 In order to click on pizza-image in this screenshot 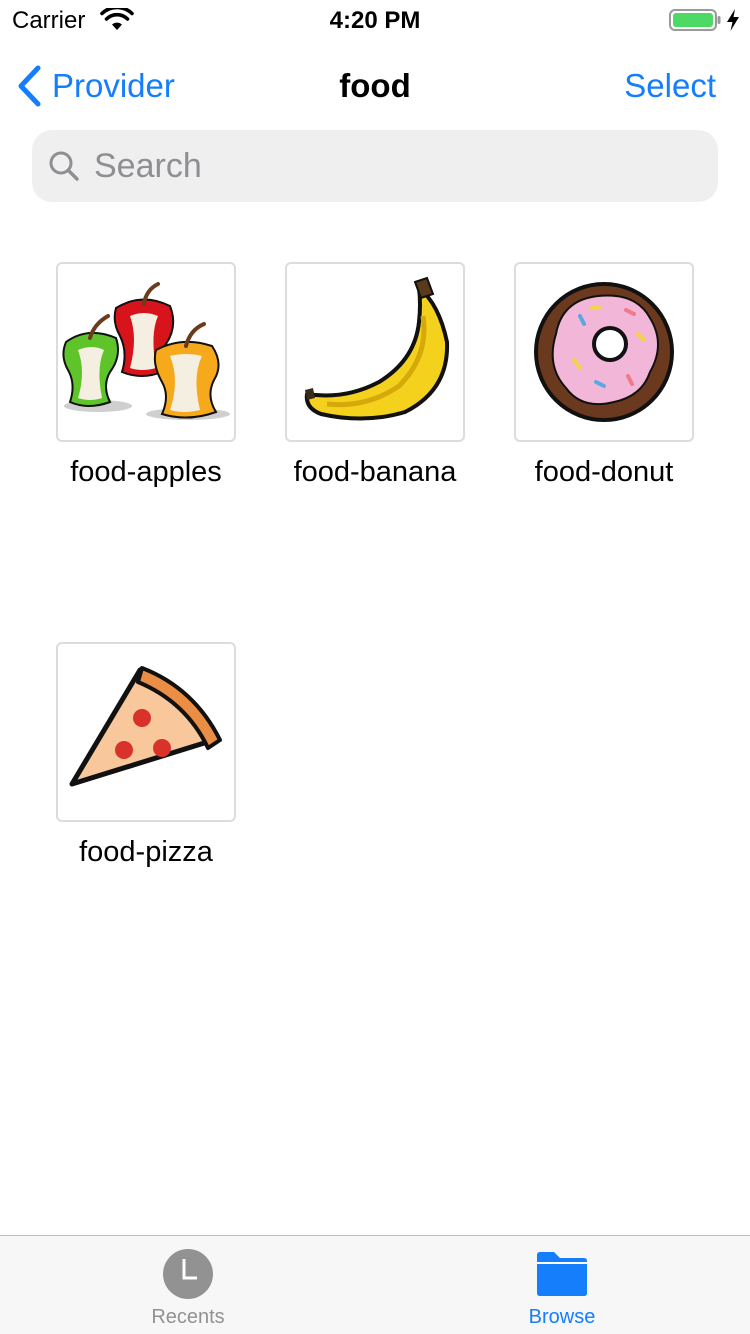, I will do `click(145, 726)`.